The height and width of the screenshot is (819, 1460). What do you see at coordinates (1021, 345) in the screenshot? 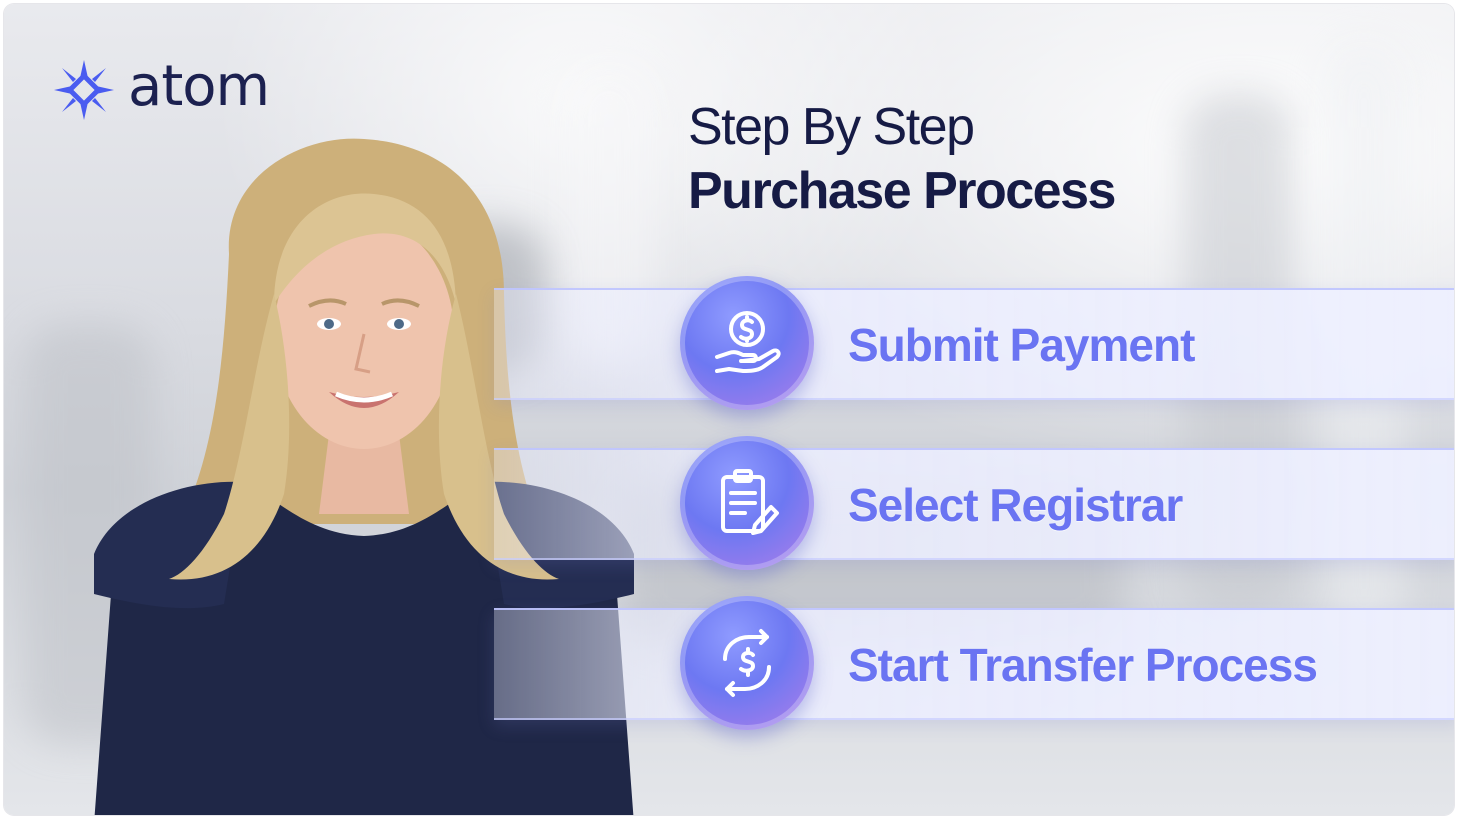
I see `step-label: Submit Payment` at bounding box center [1021, 345].